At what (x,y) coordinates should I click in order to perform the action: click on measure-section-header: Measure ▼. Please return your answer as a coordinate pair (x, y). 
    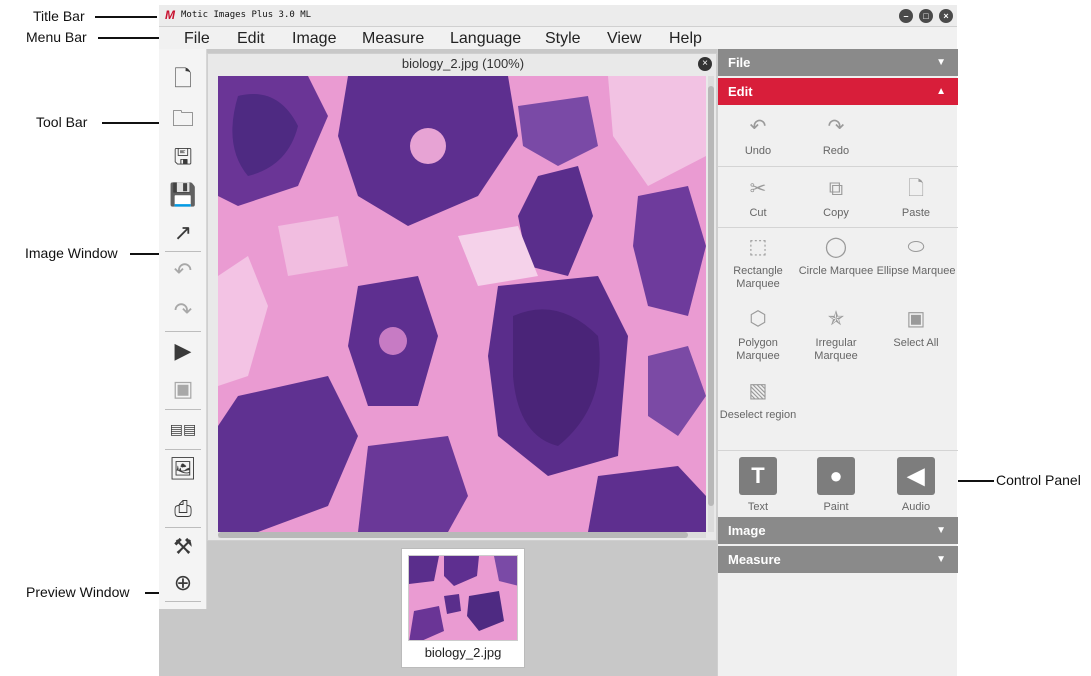
    Looking at the image, I should click on (838, 559).